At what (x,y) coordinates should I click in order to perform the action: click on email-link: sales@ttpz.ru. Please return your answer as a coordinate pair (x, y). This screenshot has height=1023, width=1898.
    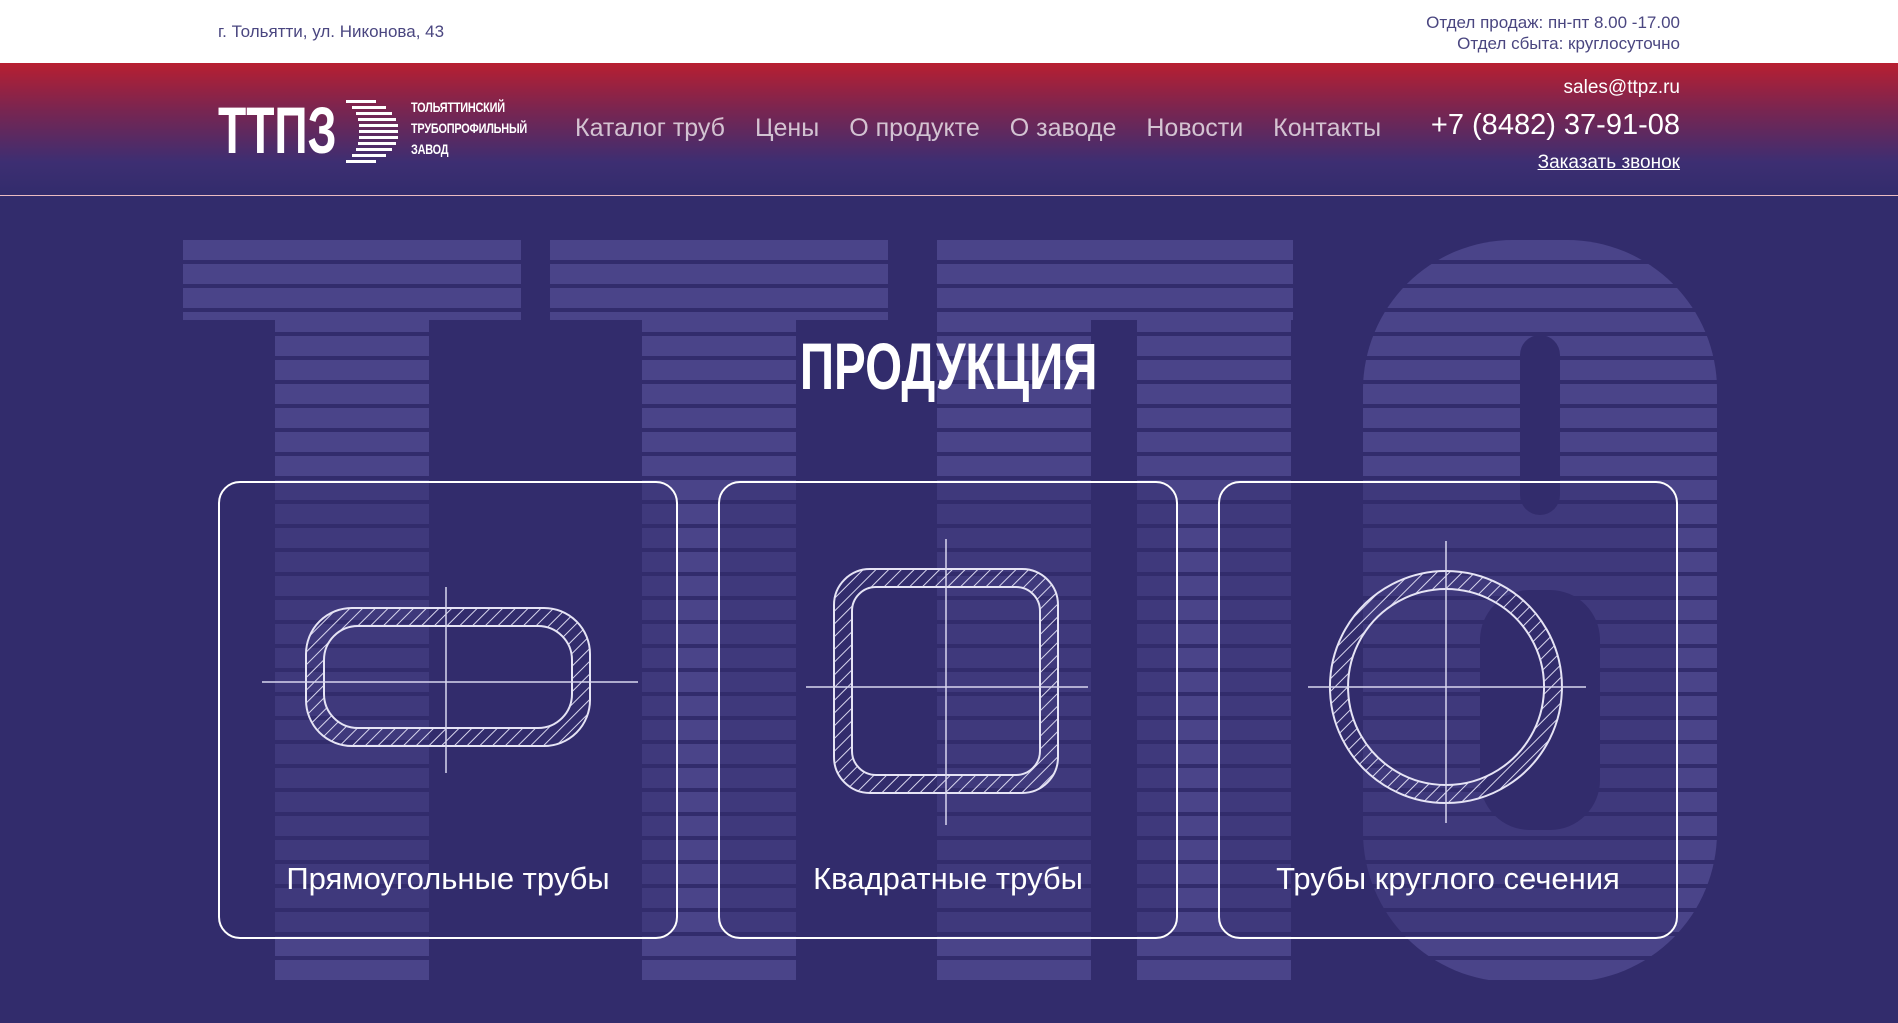
    Looking at the image, I should click on (1555, 91).